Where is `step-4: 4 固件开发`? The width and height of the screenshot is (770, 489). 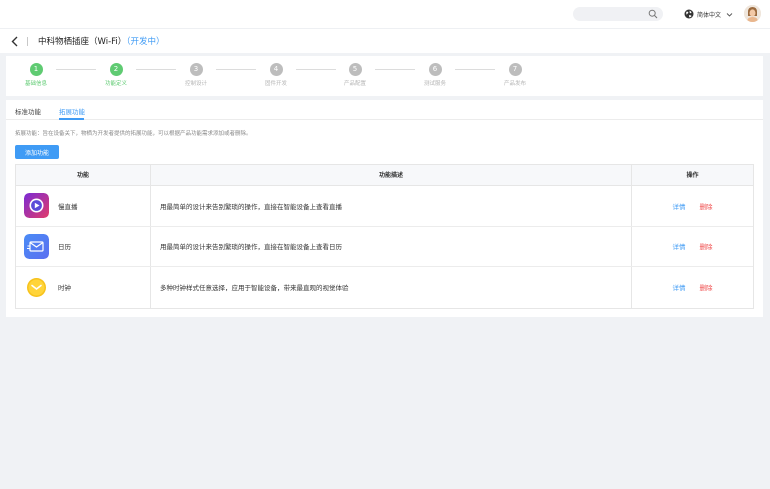 step-4: 4 固件开发 is located at coordinates (276, 75).